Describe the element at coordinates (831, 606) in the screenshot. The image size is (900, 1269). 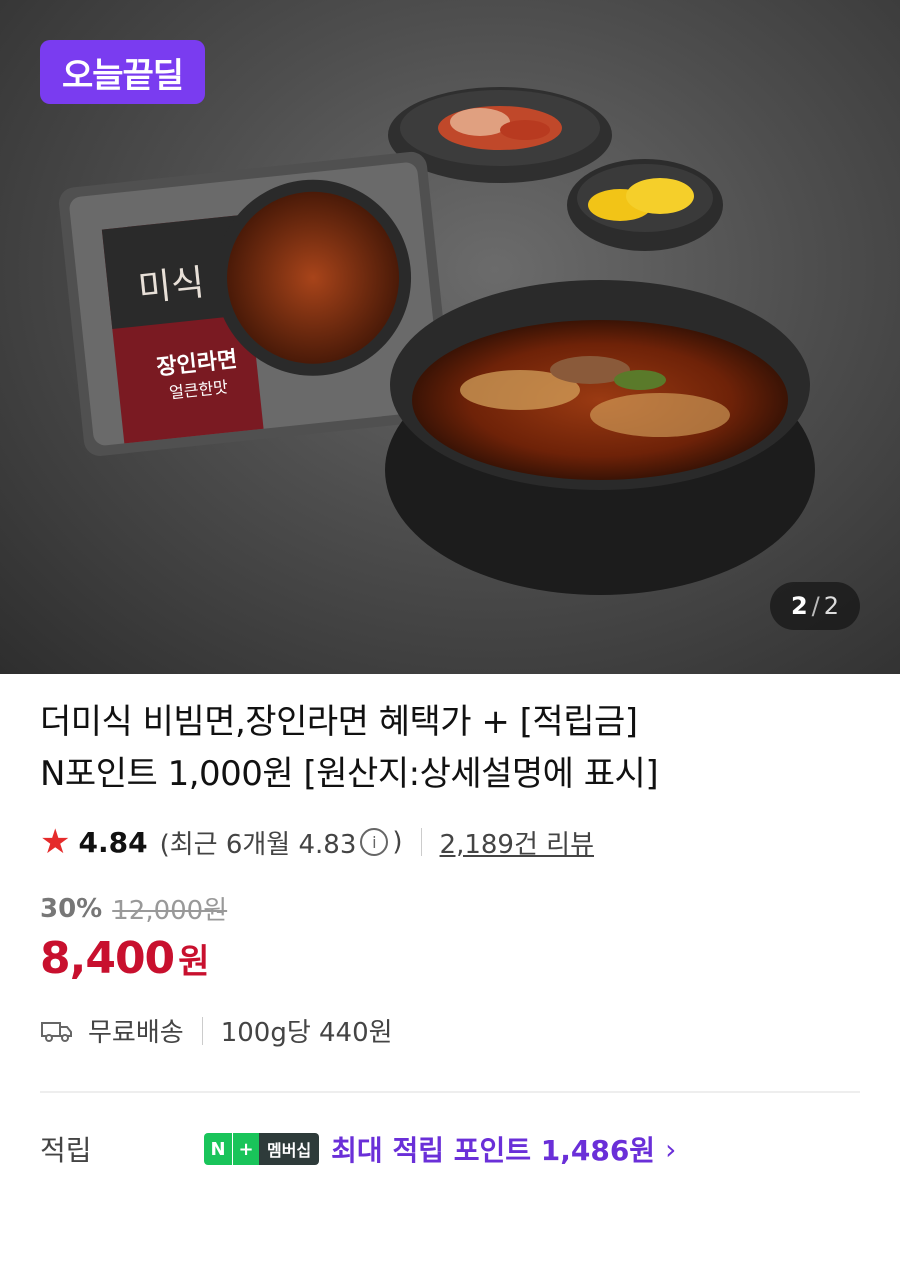
I see `total-images: 2` at that location.